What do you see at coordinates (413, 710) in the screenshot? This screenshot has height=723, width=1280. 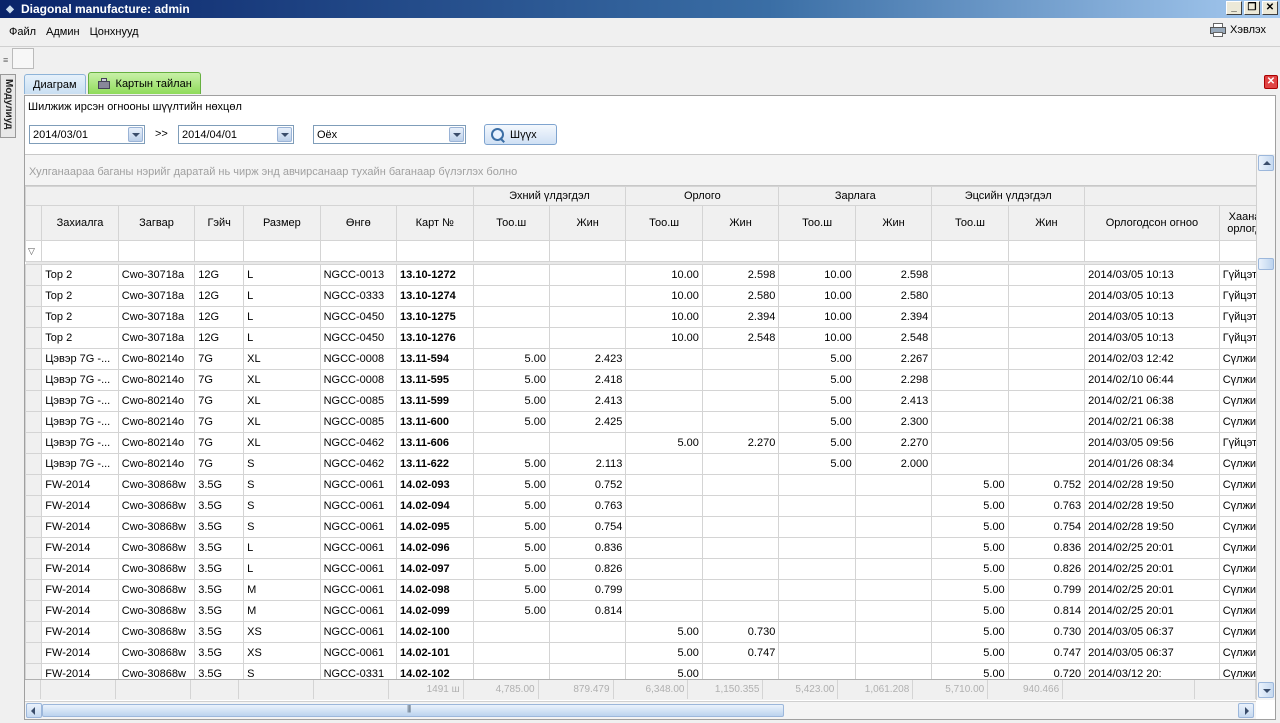 I see `horizontal-scroll-thumb` at bounding box center [413, 710].